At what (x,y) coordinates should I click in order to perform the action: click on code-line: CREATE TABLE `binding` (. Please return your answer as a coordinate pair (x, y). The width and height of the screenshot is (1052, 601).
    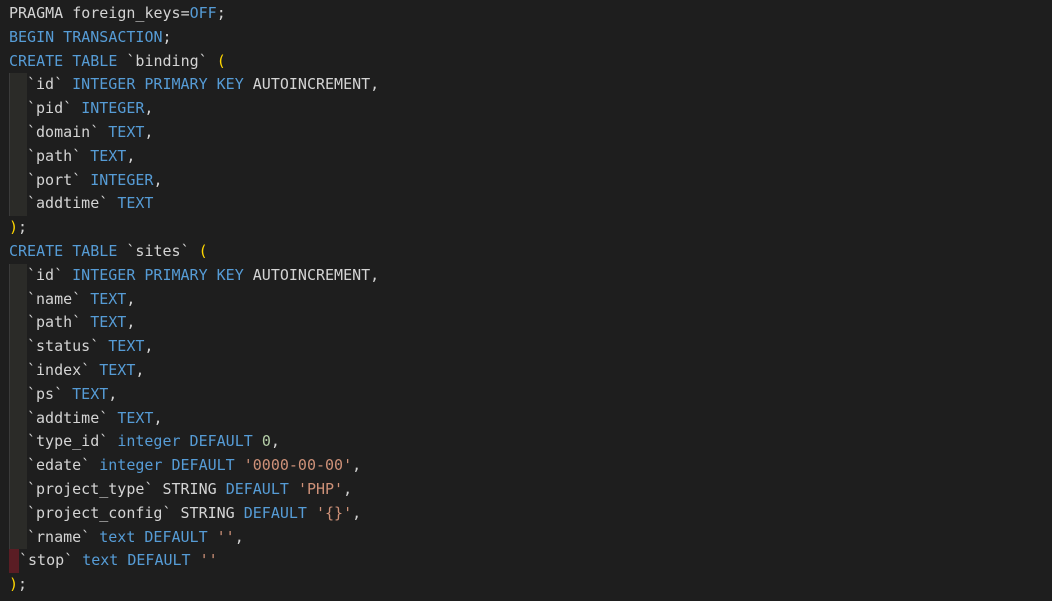
    Looking at the image, I should click on (194, 62).